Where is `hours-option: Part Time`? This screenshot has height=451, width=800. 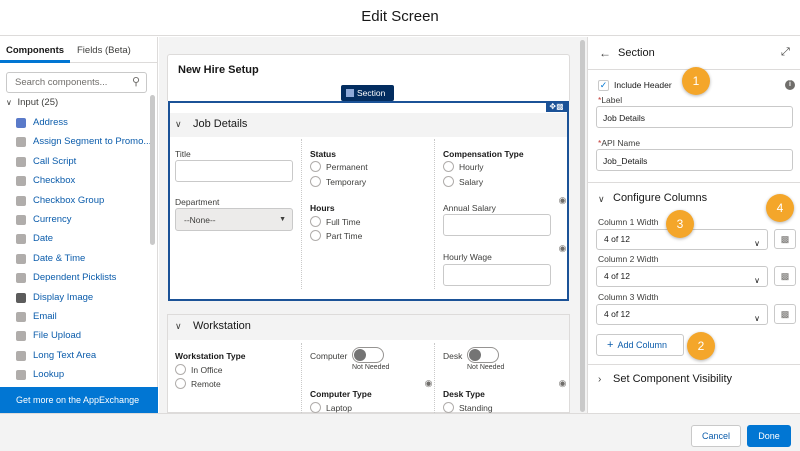 hours-option: Part Time is located at coordinates (344, 236).